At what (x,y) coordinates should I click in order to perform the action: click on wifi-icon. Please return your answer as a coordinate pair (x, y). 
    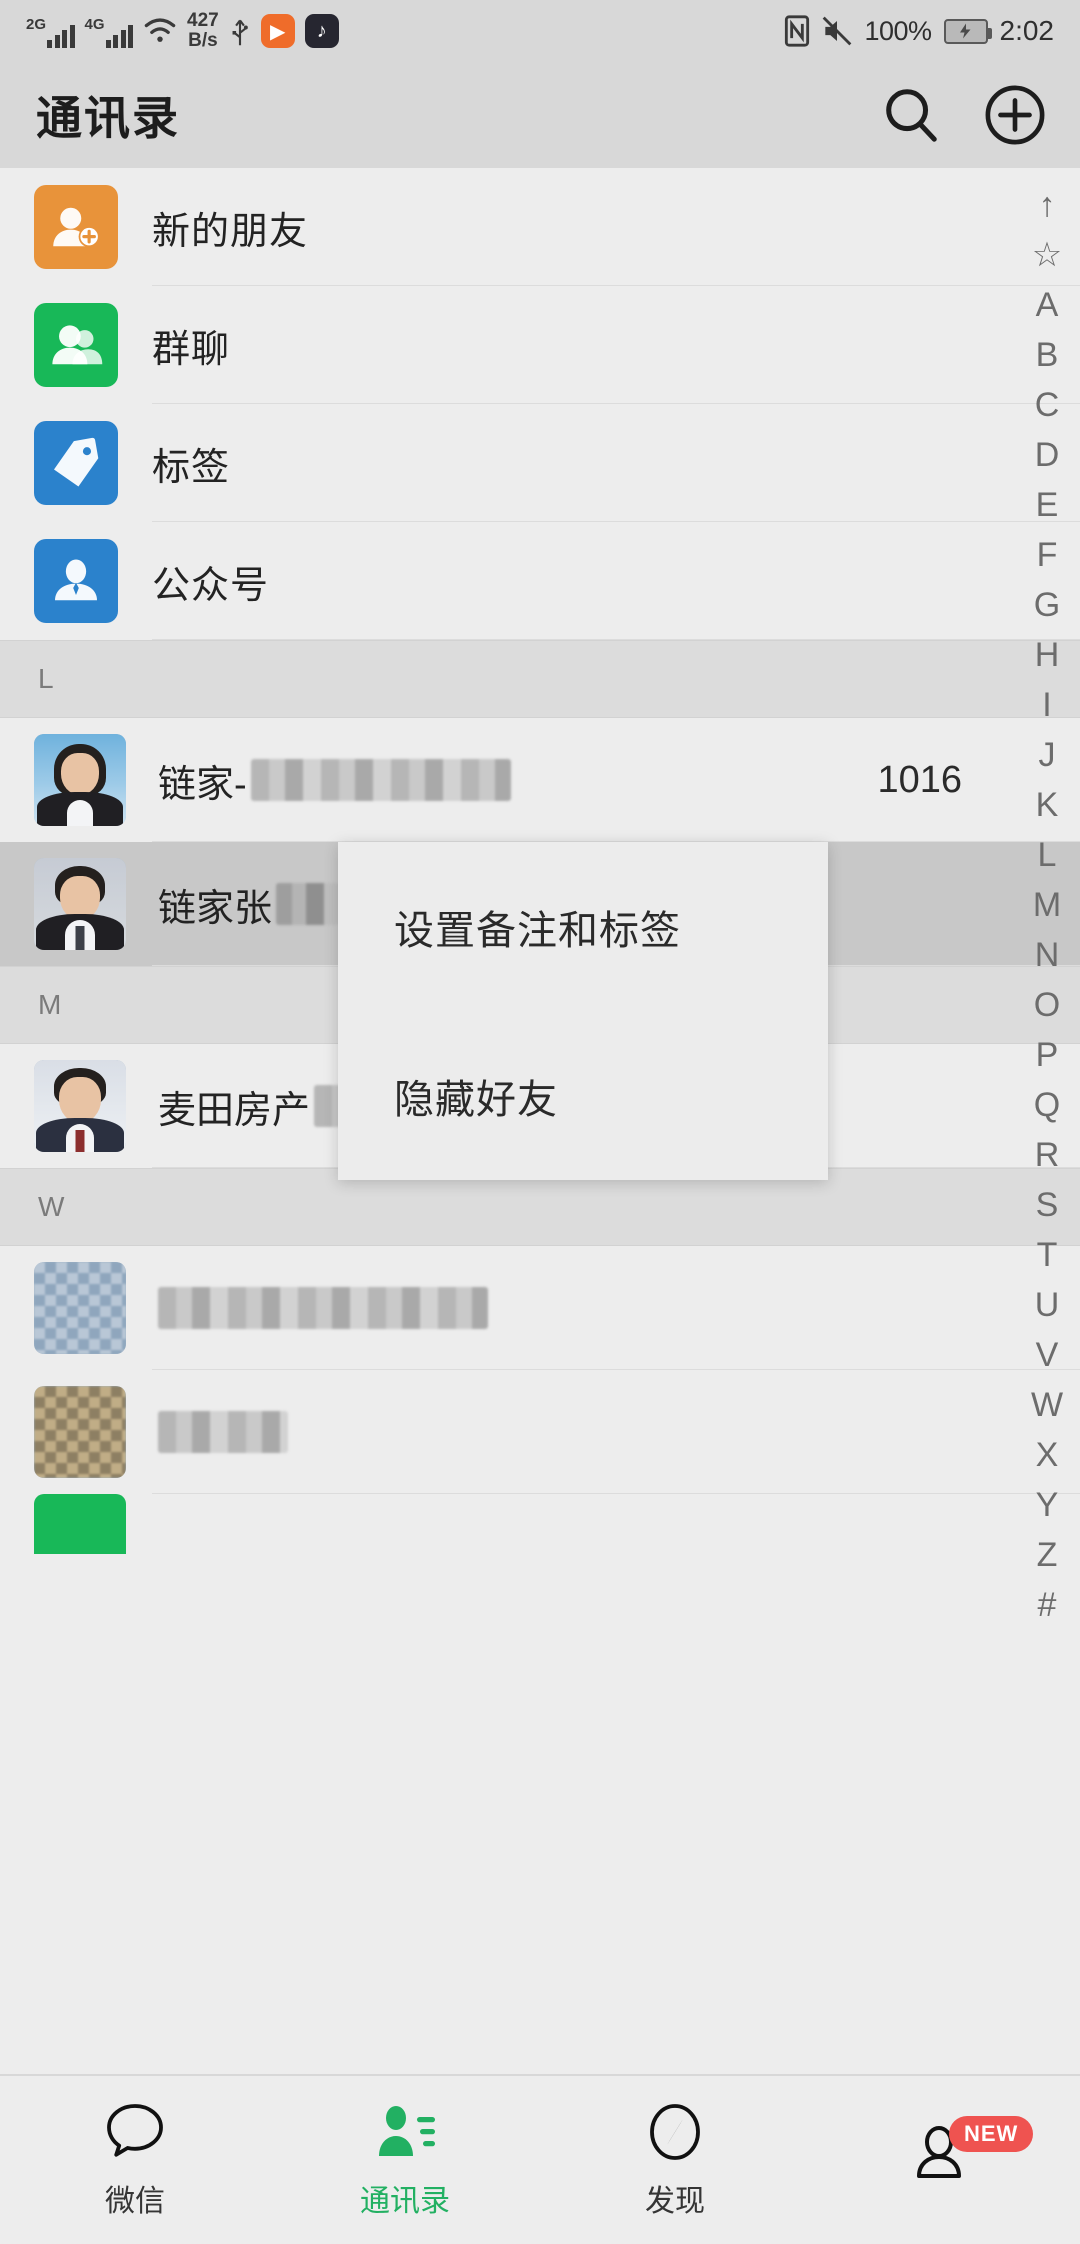
    Looking at the image, I should click on (160, 30).